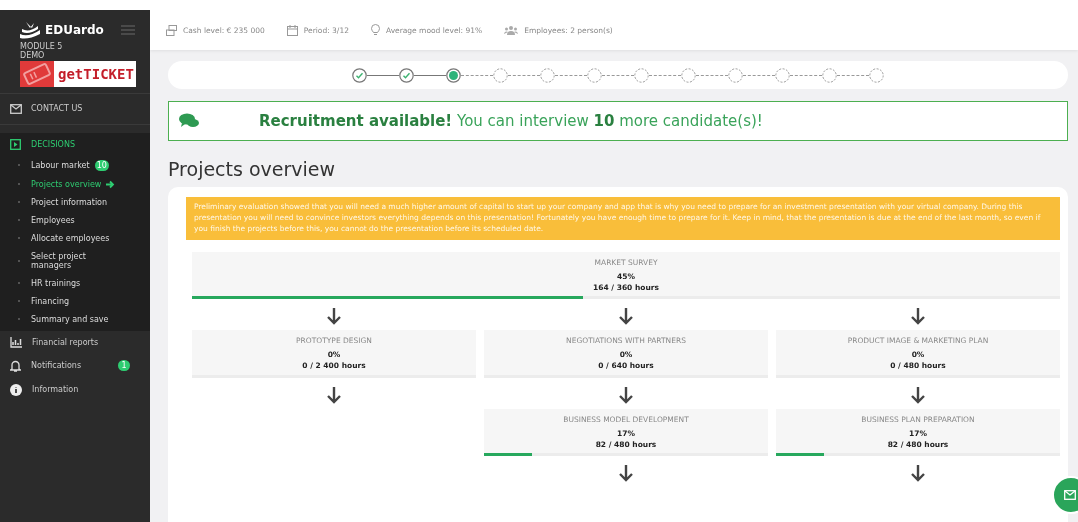  Describe the element at coordinates (41, 52) in the screenshot. I see `module-label: MODULE 5 DEMO` at that location.